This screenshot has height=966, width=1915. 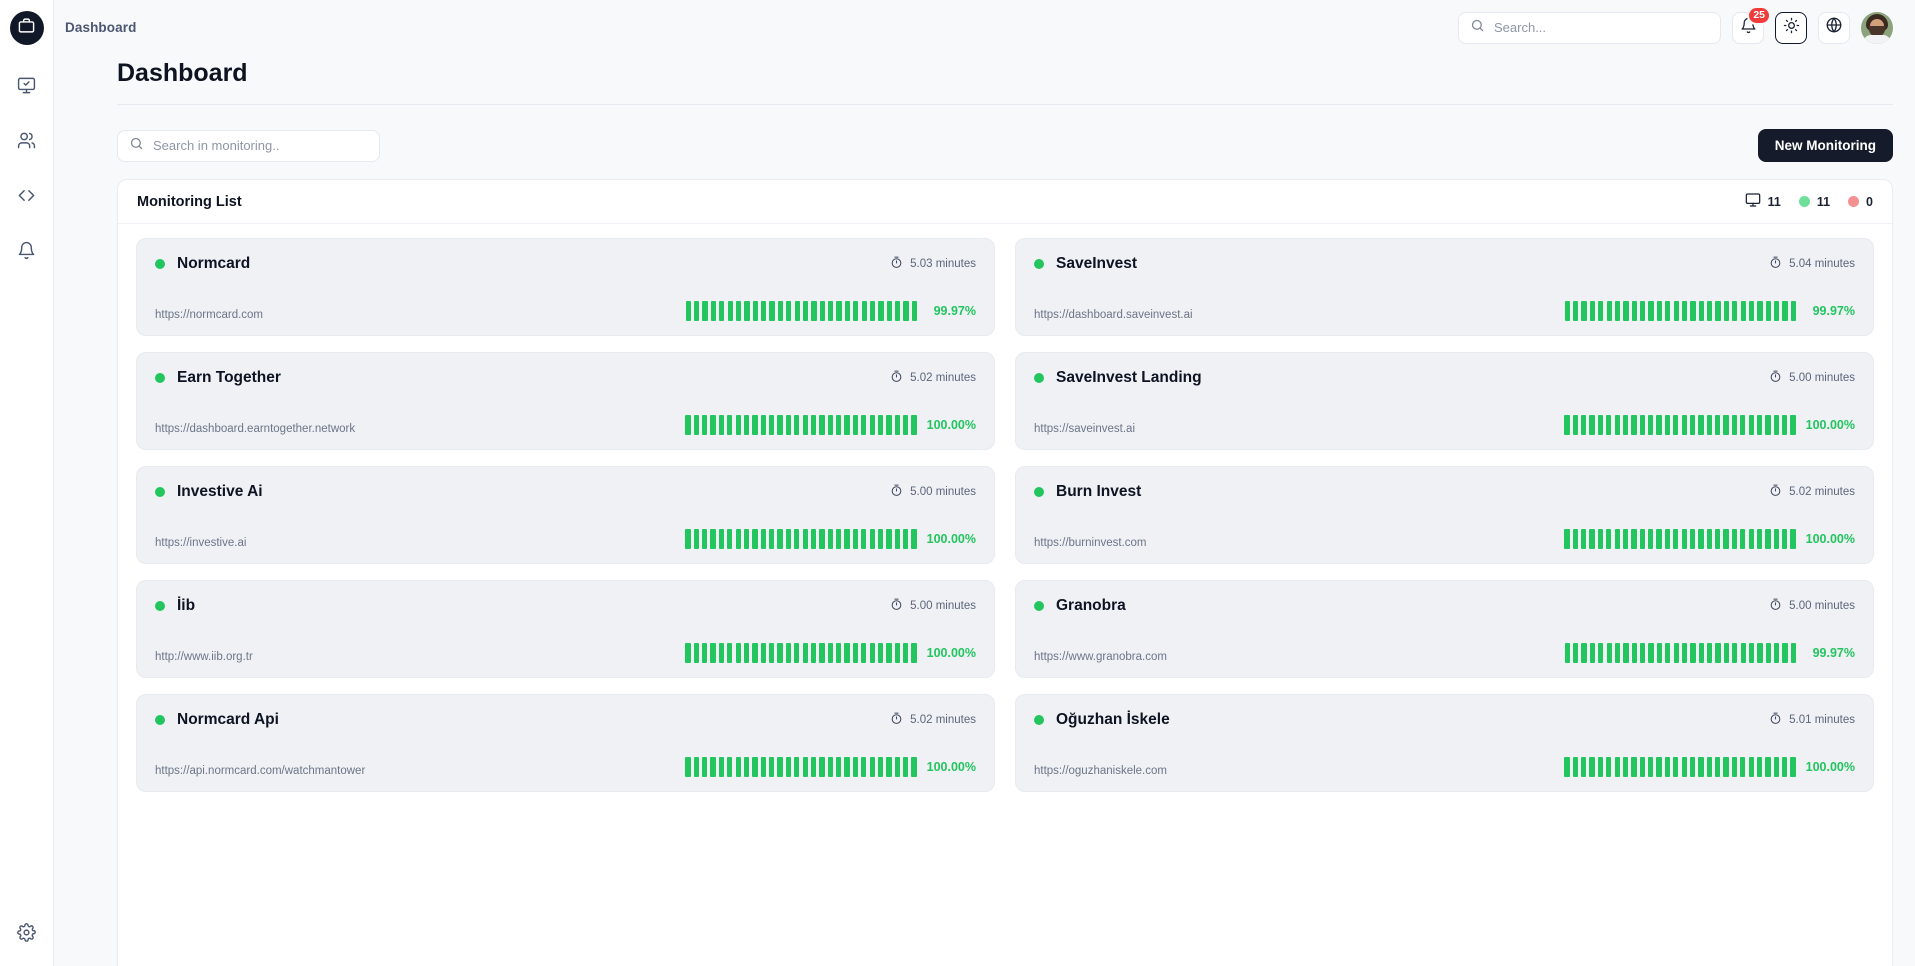 What do you see at coordinates (26, 28) in the screenshot?
I see `brand-logo` at bounding box center [26, 28].